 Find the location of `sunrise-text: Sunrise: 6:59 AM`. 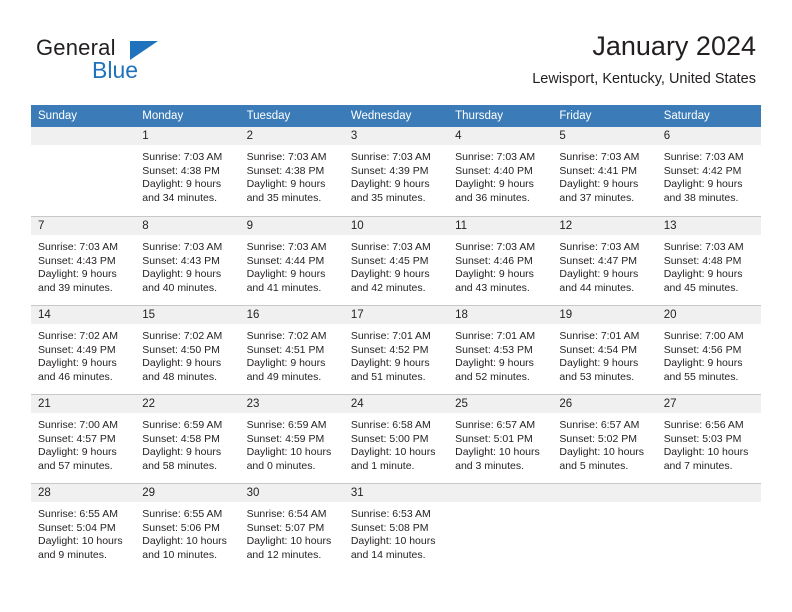

sunrise-text: Sunrise: 6:59 AM is located at coordinates (286, 425).